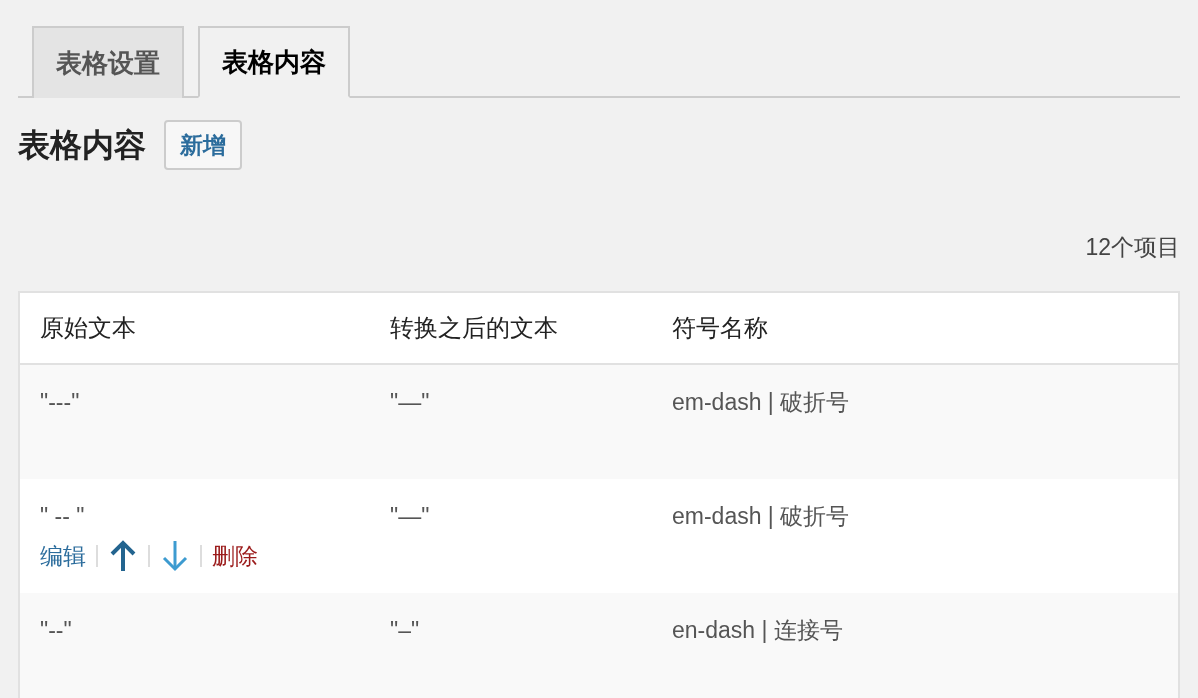 The height and width of the screenshot is (698, 1198). What do you see at coordinates (757, 629) in the screenshot?
I see `table-cell: en-dash | 连接号` at bounding box center [757, 629].